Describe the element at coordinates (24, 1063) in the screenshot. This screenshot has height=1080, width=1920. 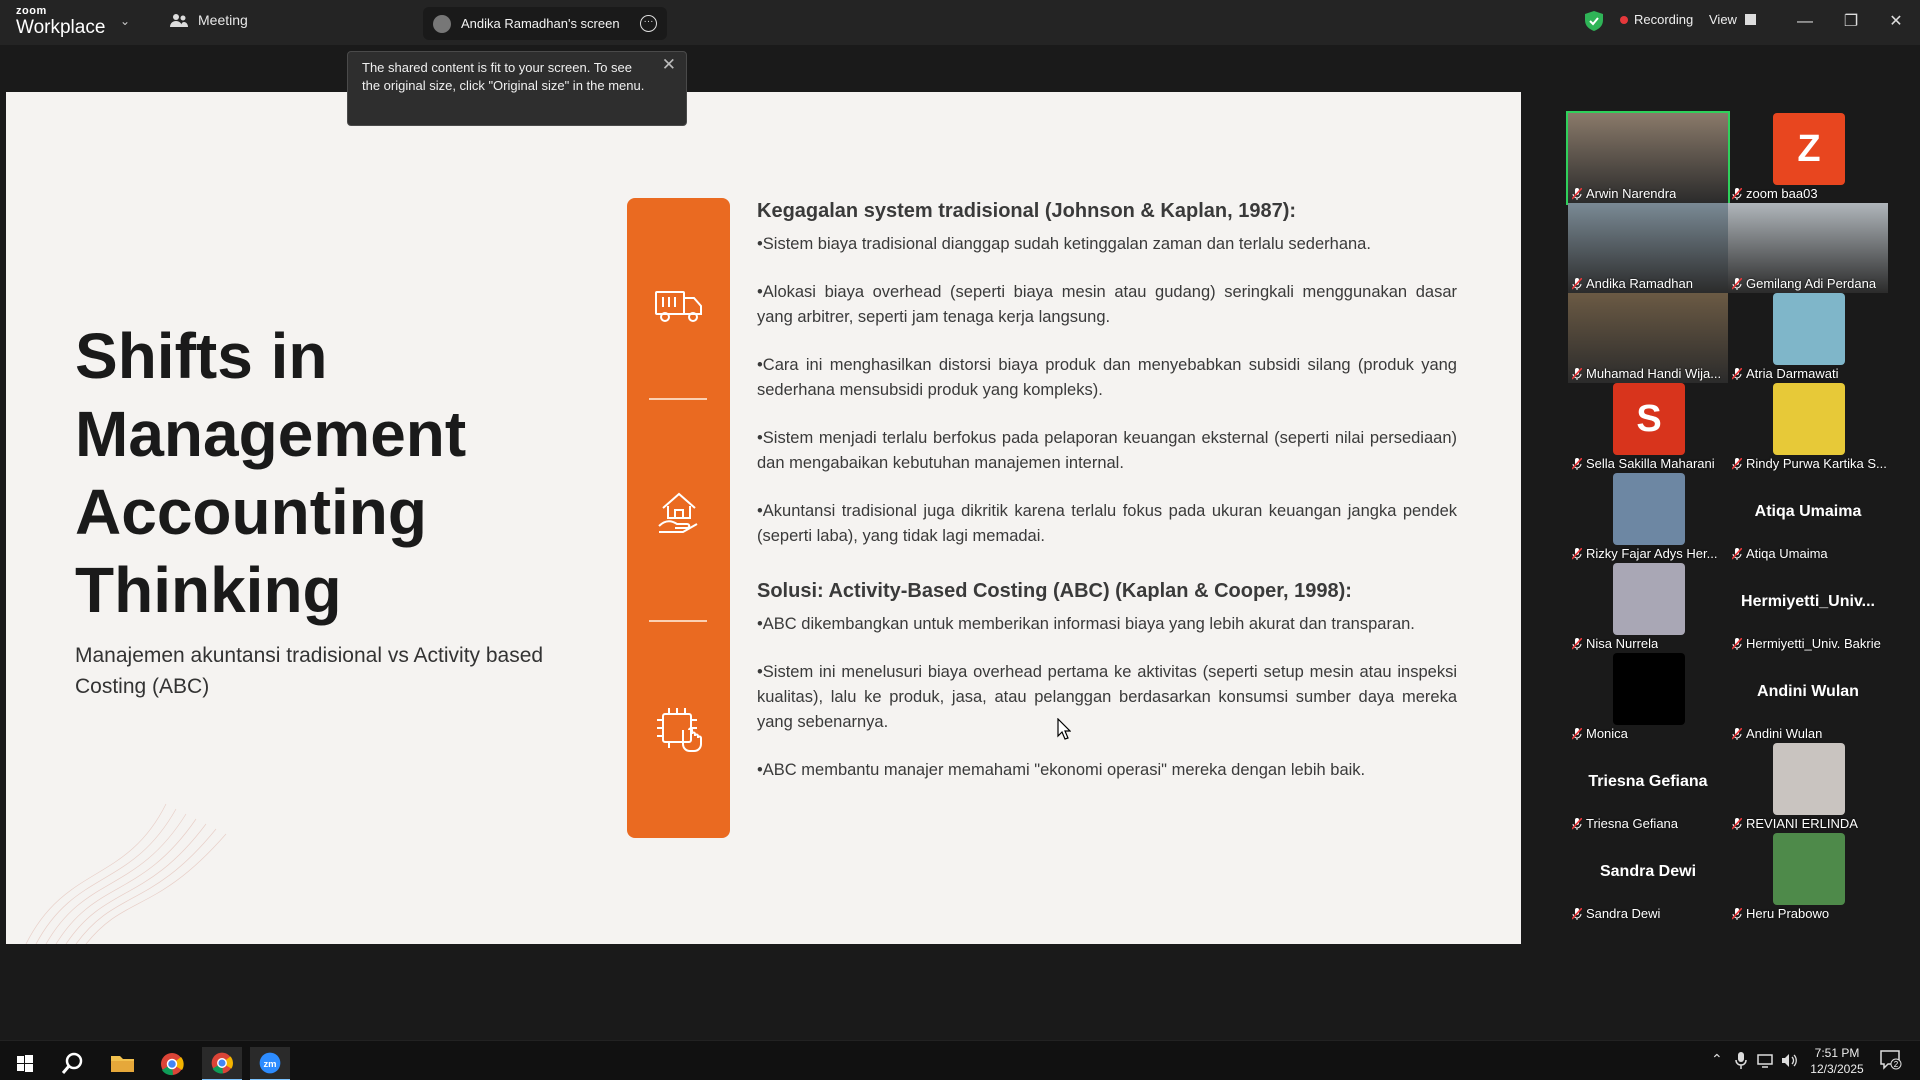
I see `windows-start-icon` at that location.